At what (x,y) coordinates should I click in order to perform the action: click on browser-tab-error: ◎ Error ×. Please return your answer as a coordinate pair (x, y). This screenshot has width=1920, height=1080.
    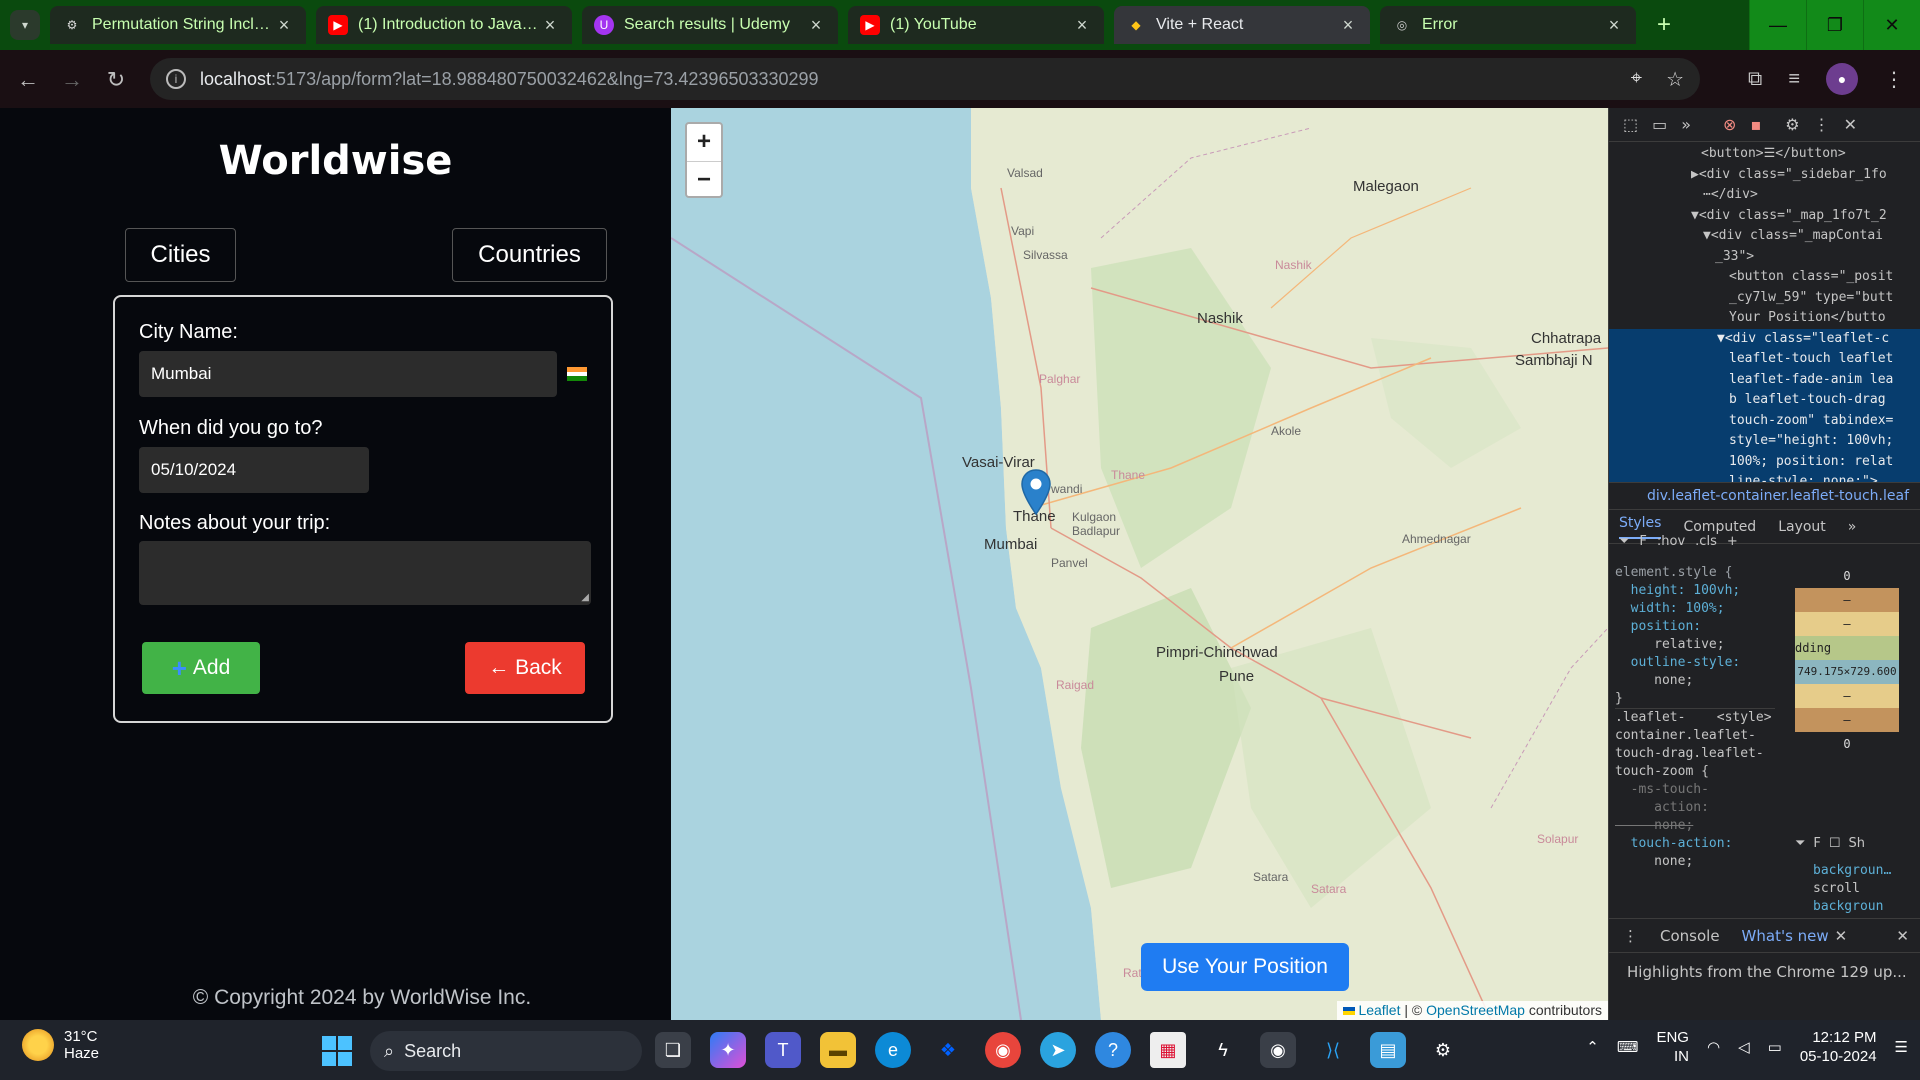
    Looking at the image, I should click on (1508, 25).